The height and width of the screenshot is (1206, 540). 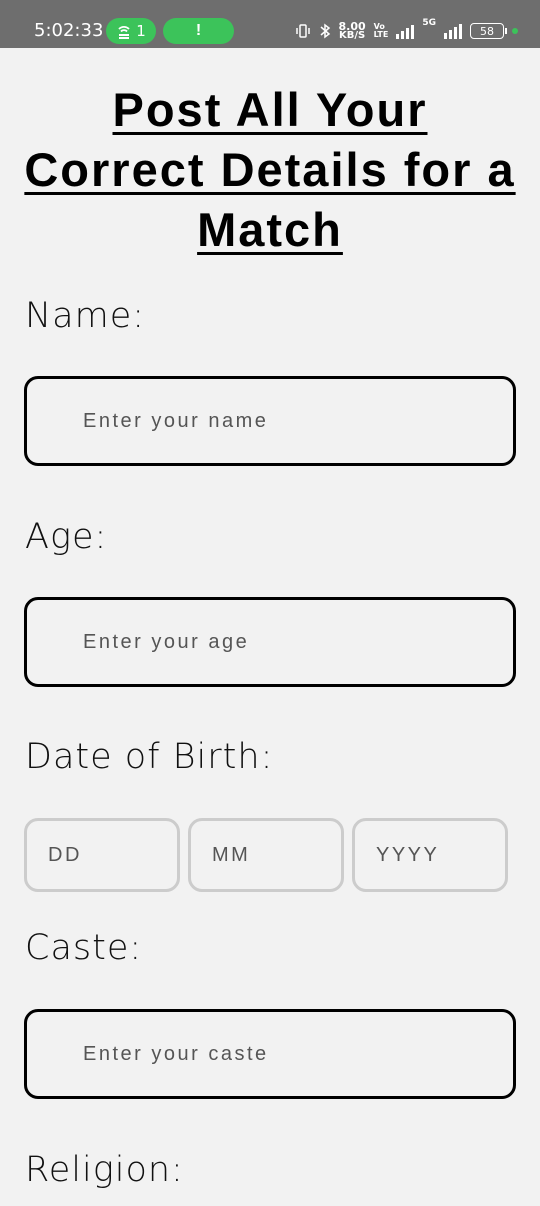 I want to click on dob-day-input, so click(x=102, y=855).